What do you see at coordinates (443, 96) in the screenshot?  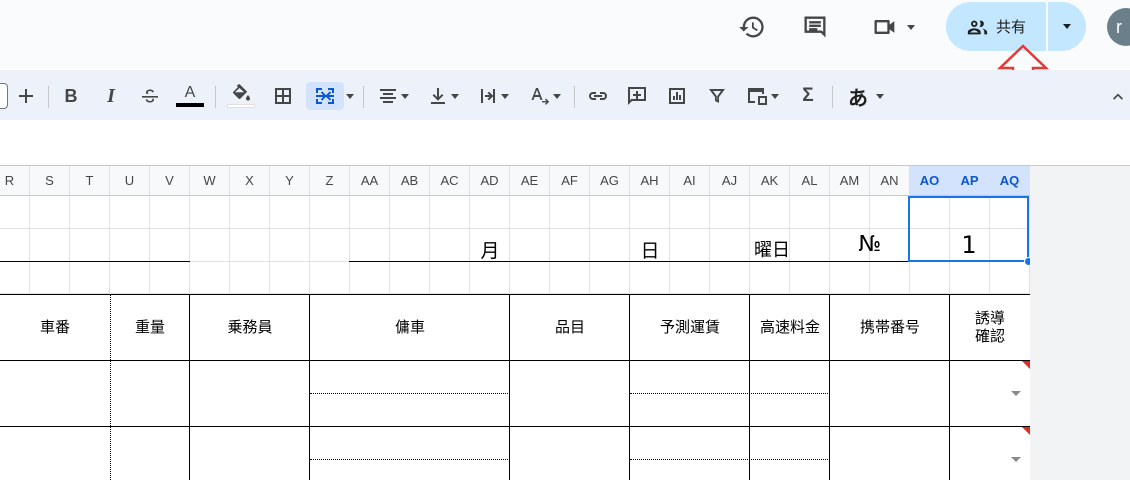 I see `vertical-align-button` at bounding box center [443, 96].